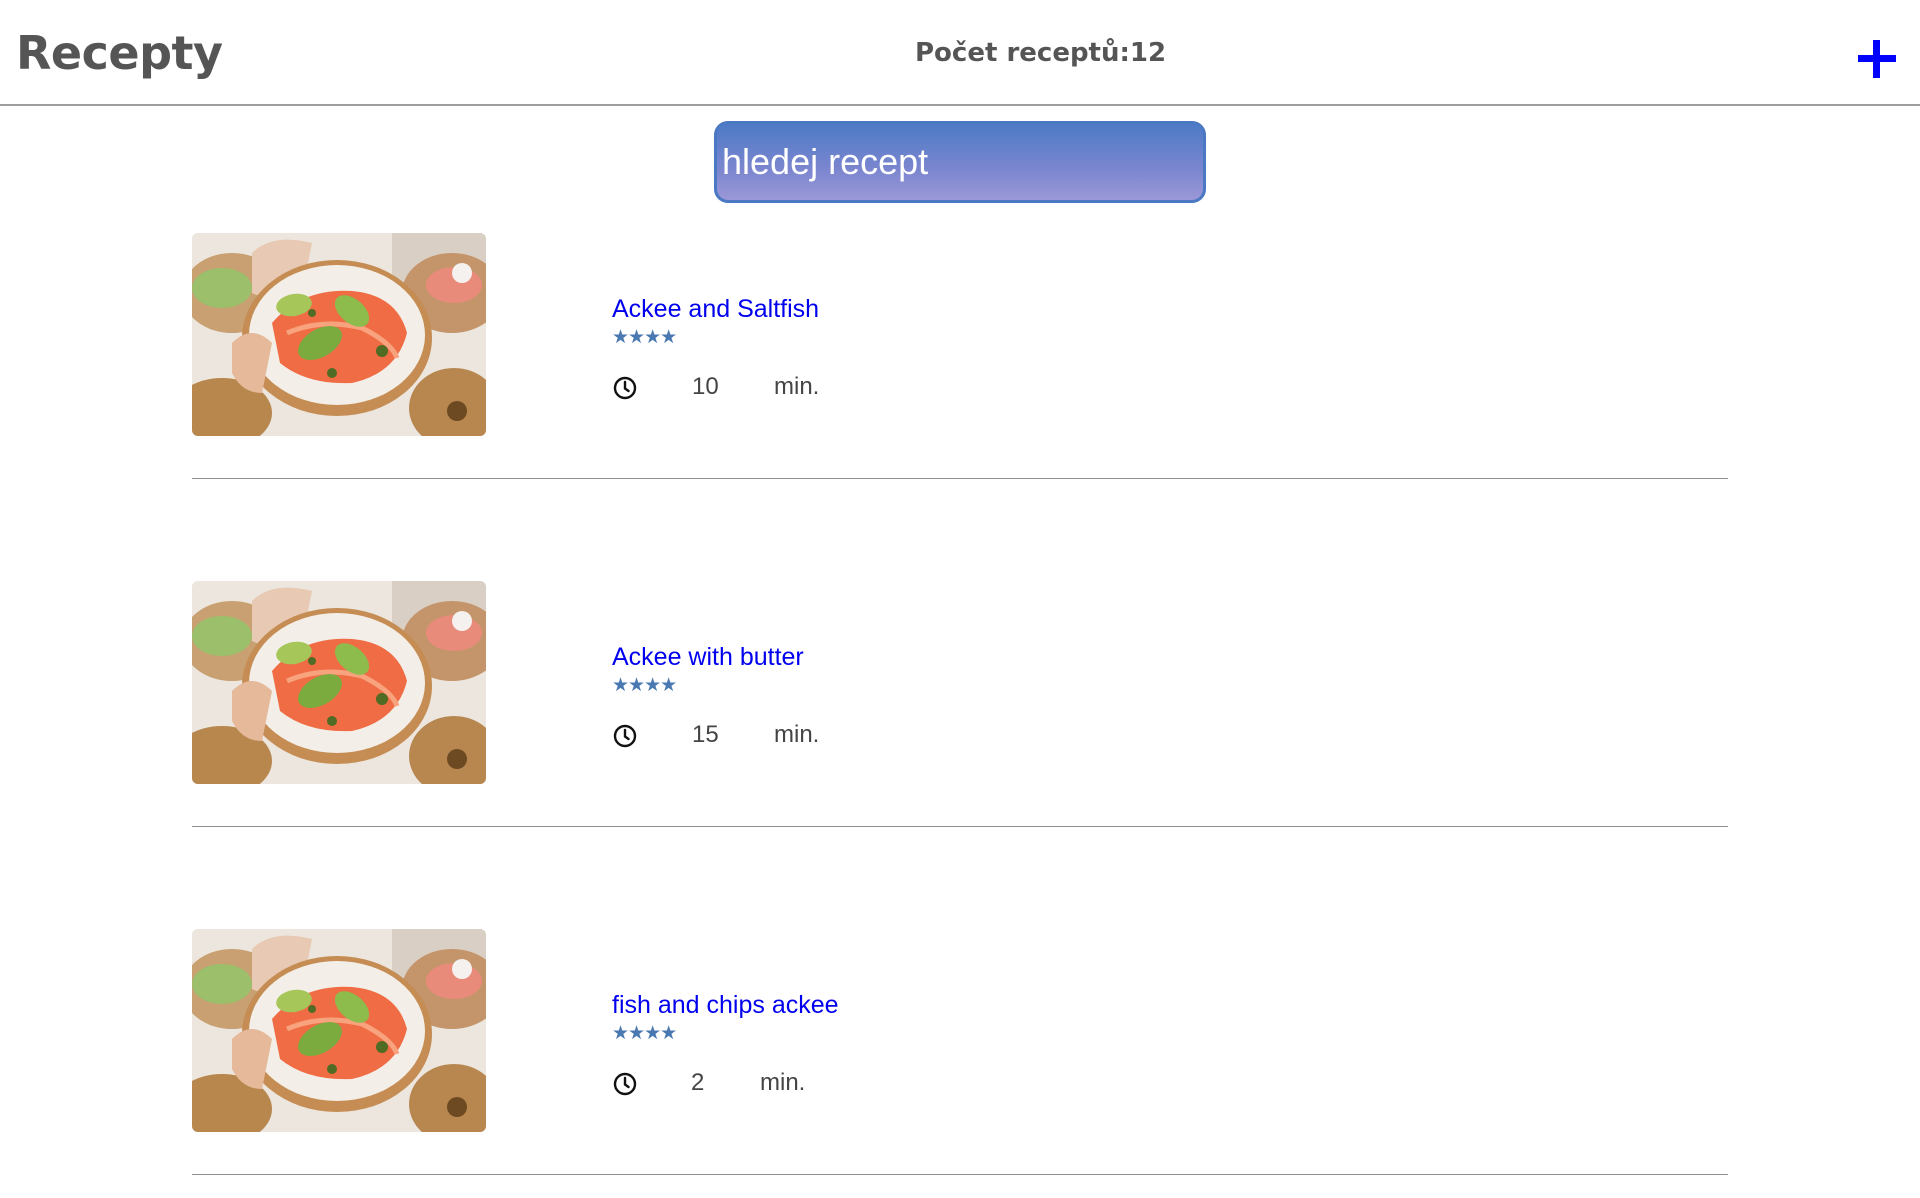 This screenshot has height=1198, width=1920. Describe the element at coordinates (1041, 53) in the screenshot. I see `recipe-count: Počet receptů:12` at that location.